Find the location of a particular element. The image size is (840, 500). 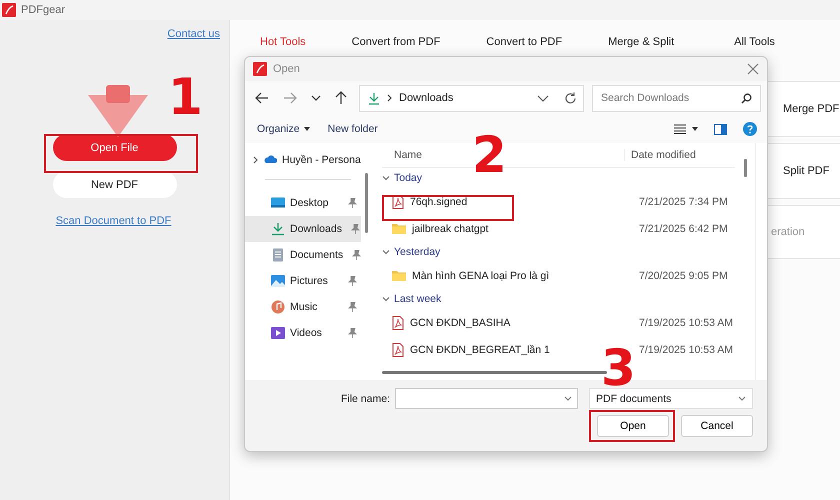

documents-icon is located at coordinates (278, 255).